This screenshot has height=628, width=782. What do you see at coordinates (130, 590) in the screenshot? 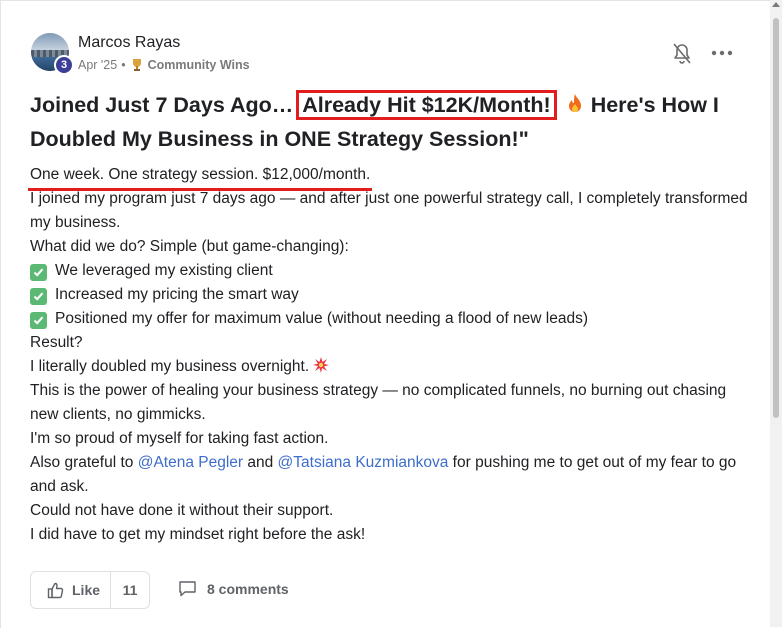
I see `like-count: 11` at bounding box center [130, 590].